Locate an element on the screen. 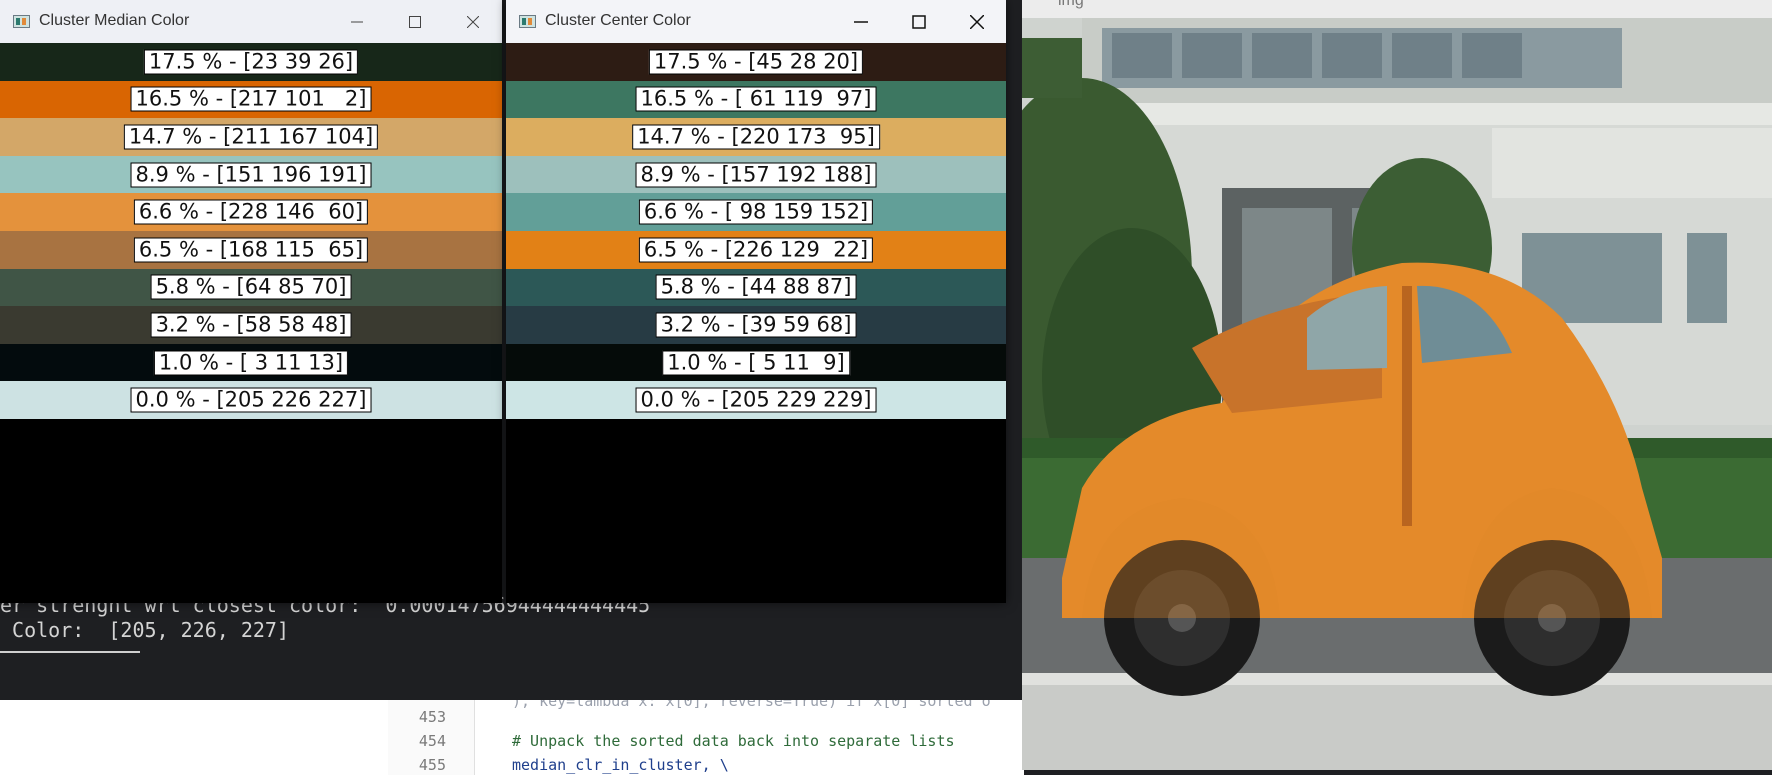 This screenshot has width=1772, height=775. window-title: Cluster Center Color is located at coordinates (618, 20).